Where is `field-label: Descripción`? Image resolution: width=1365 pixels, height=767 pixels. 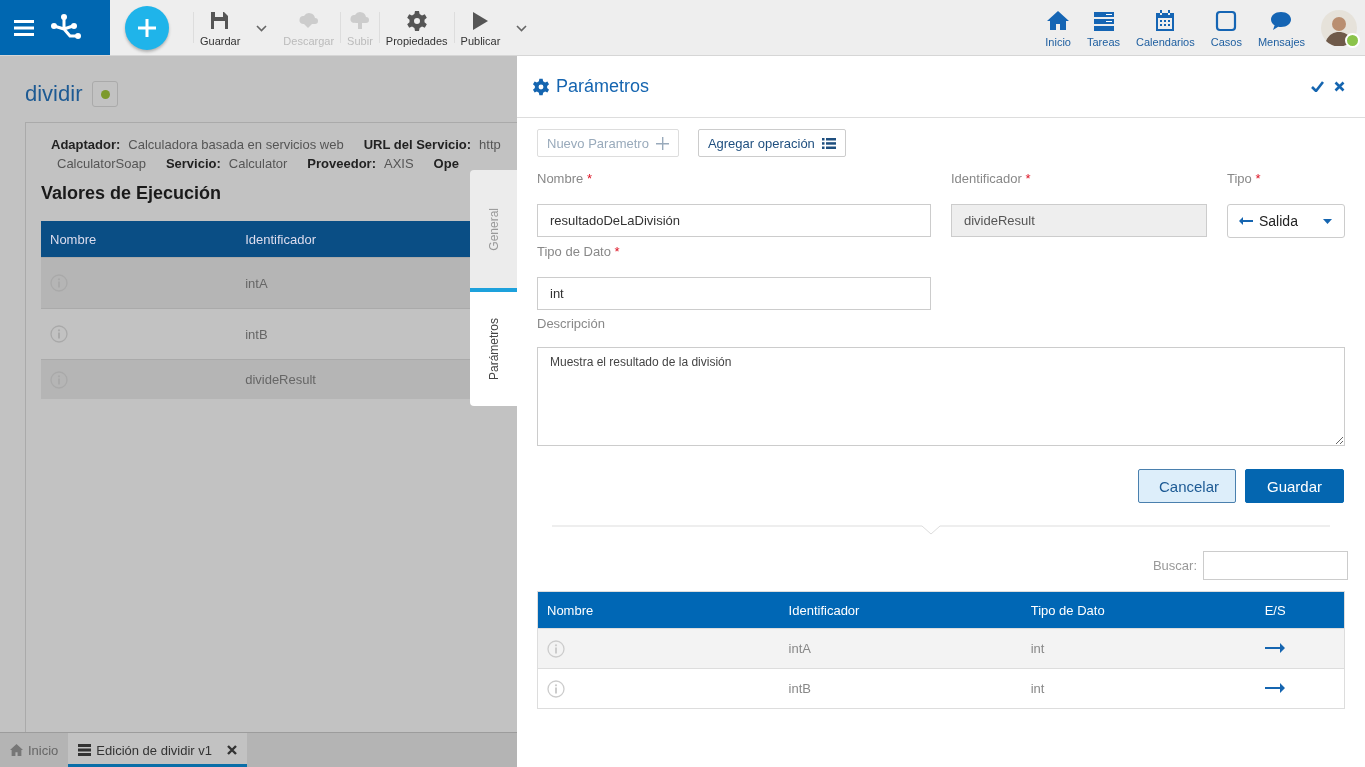
field-label: Descripción is located at coordinates (571, 323).